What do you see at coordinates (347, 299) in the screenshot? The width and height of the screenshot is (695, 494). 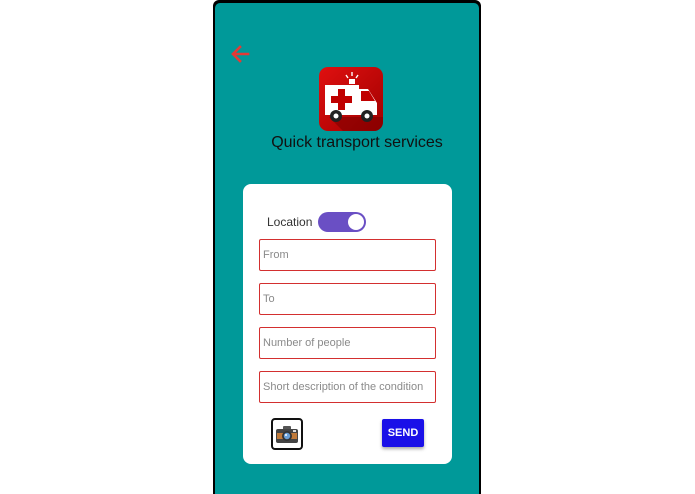 I see `to-input` at bounding box center [347, 299].